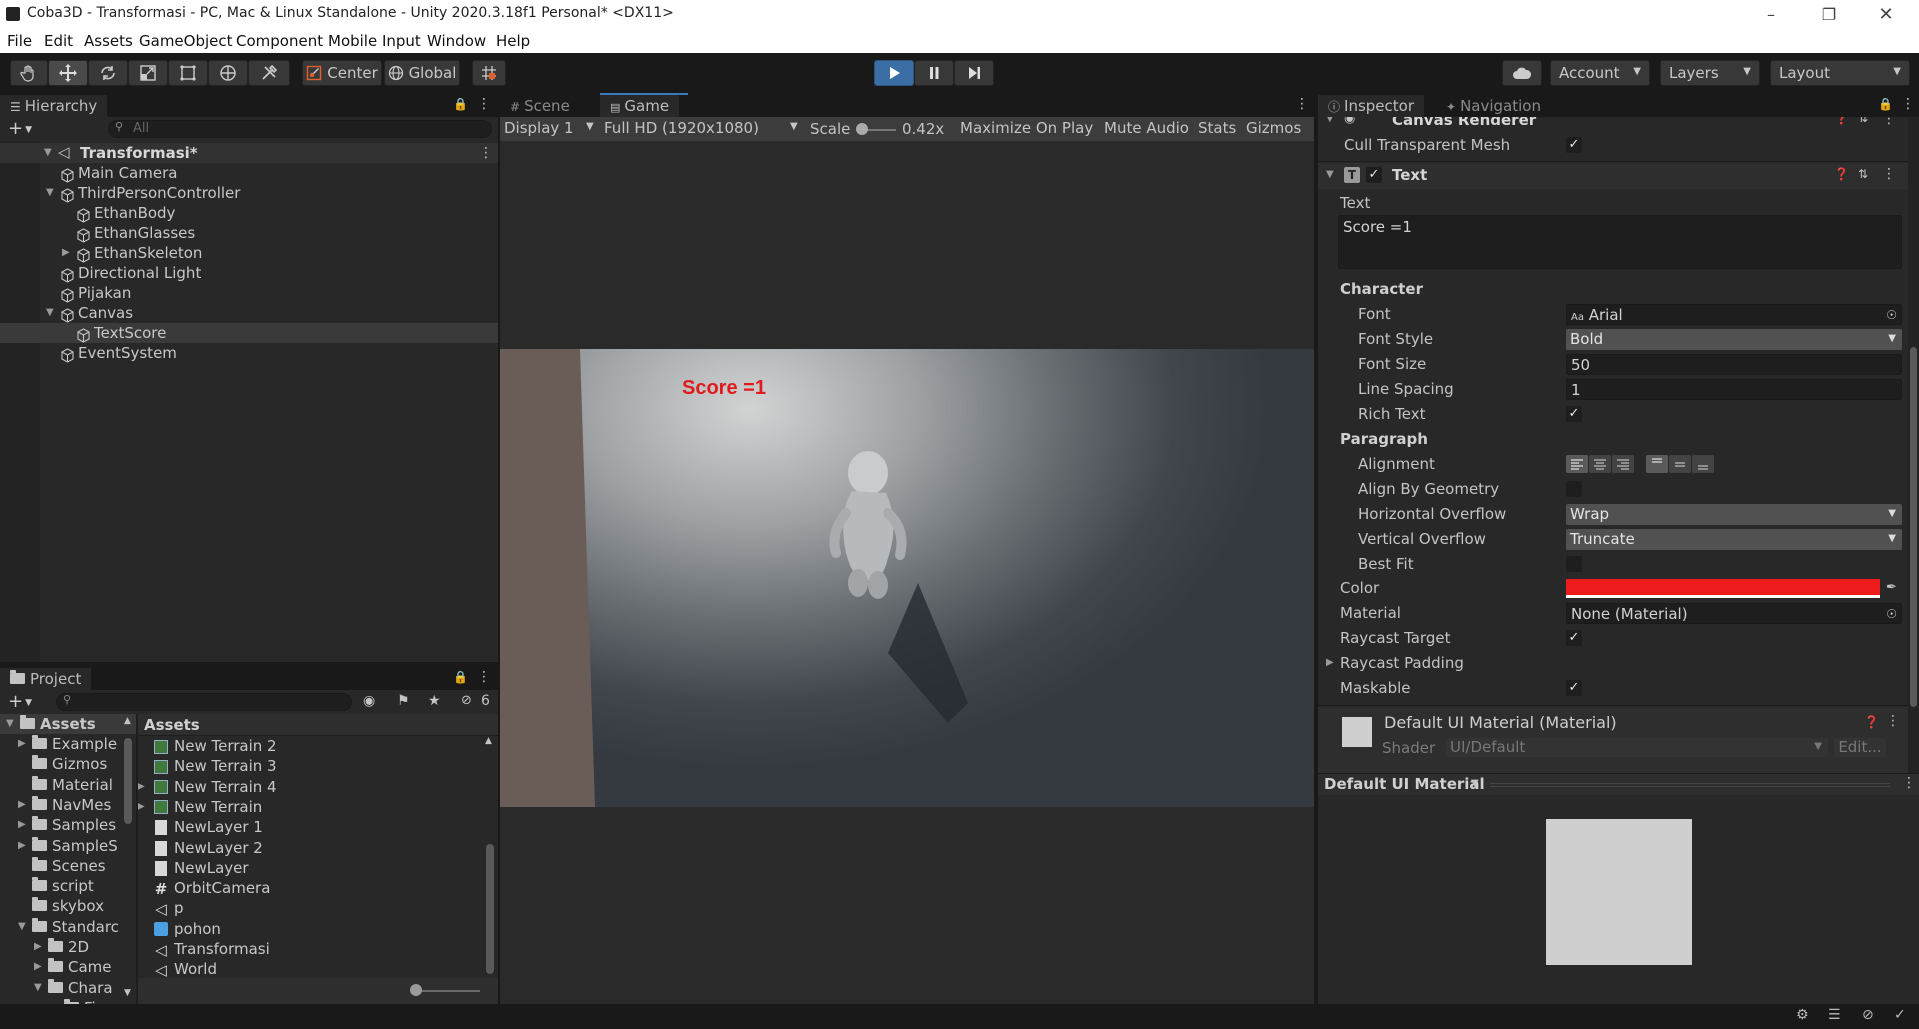  Describe the element at coordinates (186, 41) in the screenshot. I see `menu-gameobject: GameObject` at that location.